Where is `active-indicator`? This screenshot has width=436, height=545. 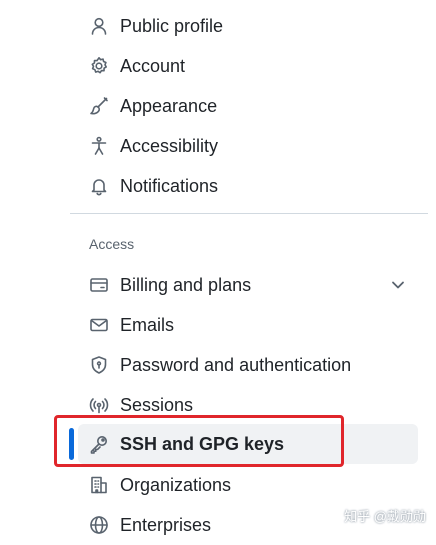
active-indicator is located at coordinates (71, 444).